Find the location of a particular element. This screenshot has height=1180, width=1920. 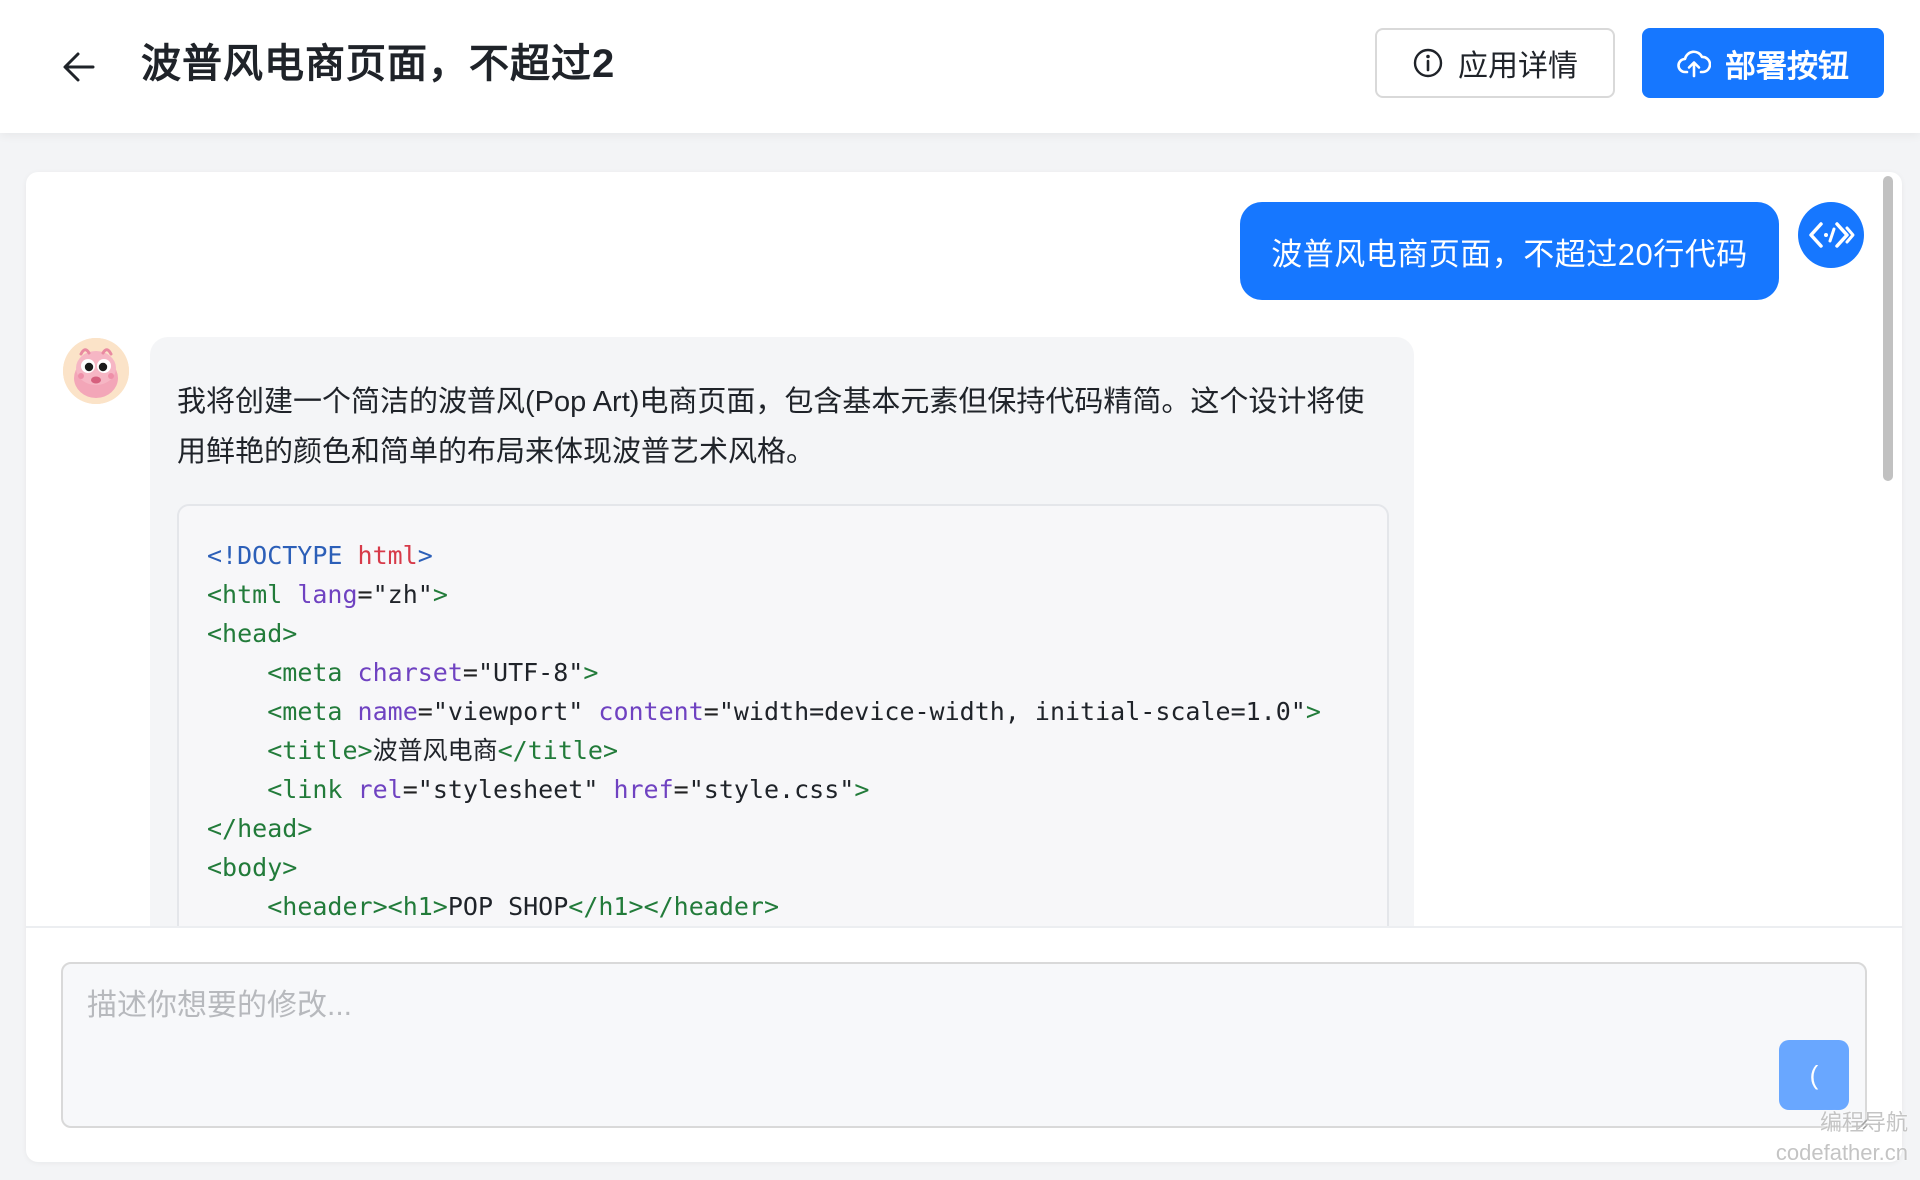

prompt-input-box is located at coordinates (964, 1045).